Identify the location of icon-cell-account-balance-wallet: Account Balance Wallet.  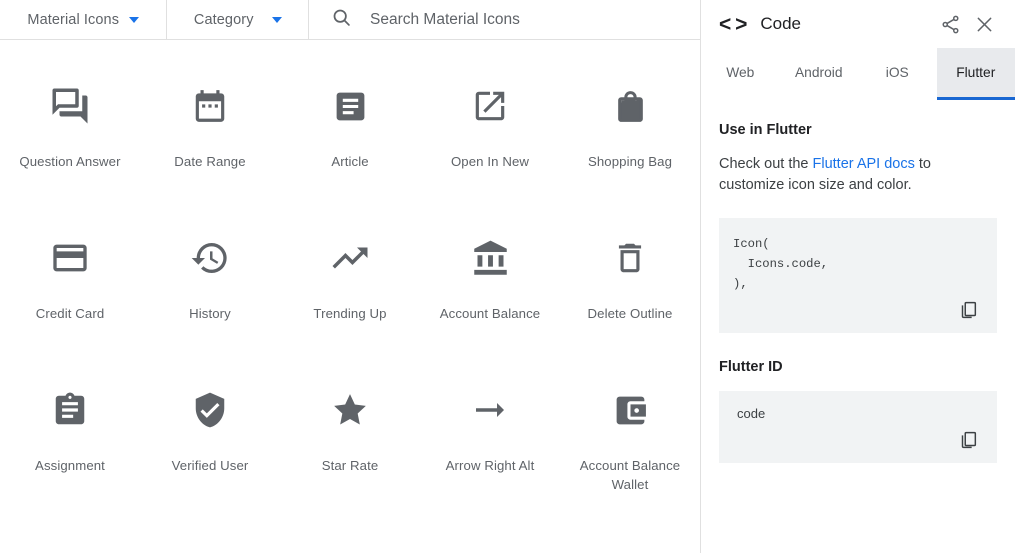
(630, 456).